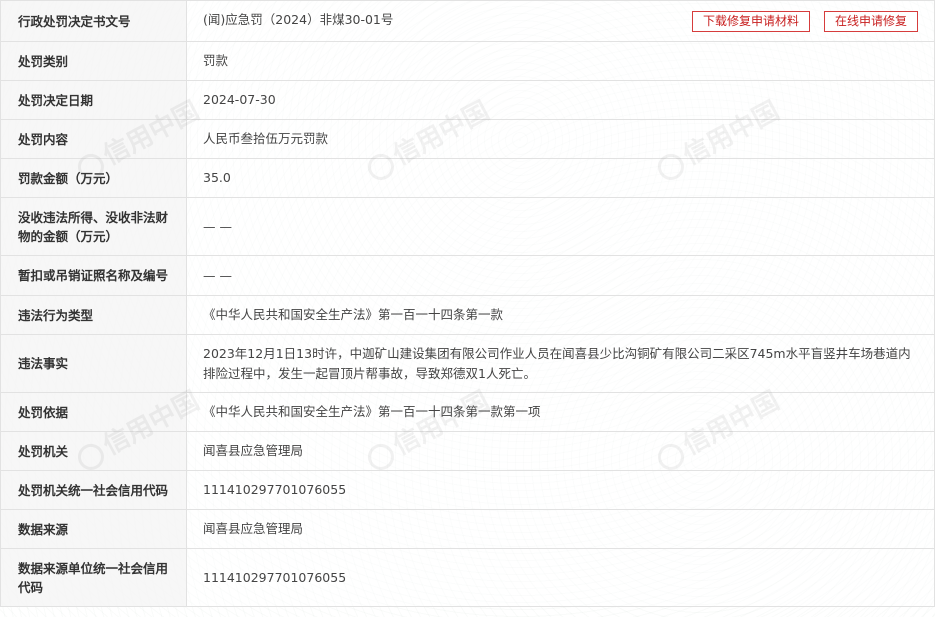 The width and height of the screenshot is (936, 618). I want to click on table-row: 违法行为类型 《中华人民共和国安全生产法》第一百一十四条第一款, so click(467, 315).